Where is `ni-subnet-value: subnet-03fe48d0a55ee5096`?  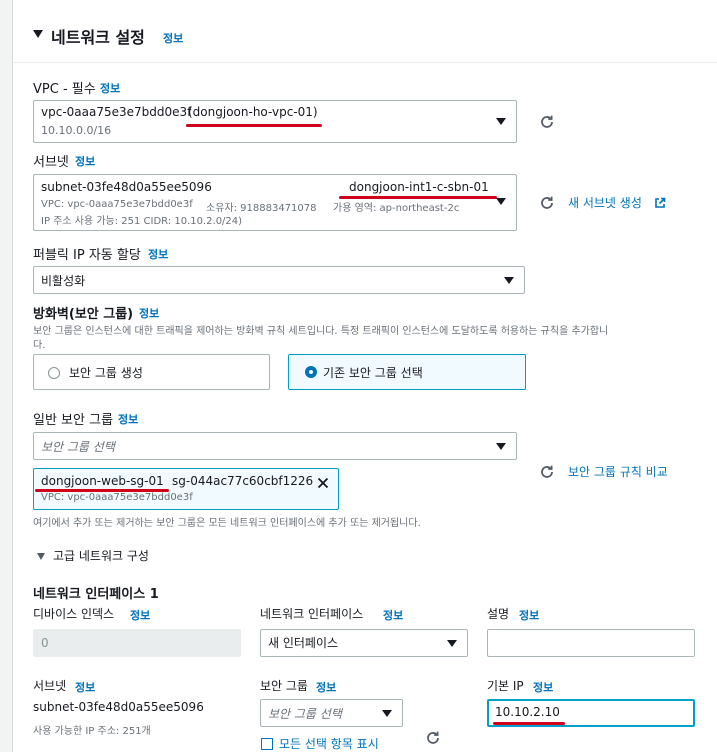 ni-subnet-value: subnet-03fe48d0a55ee5096 is located at coordinates (118, 707).